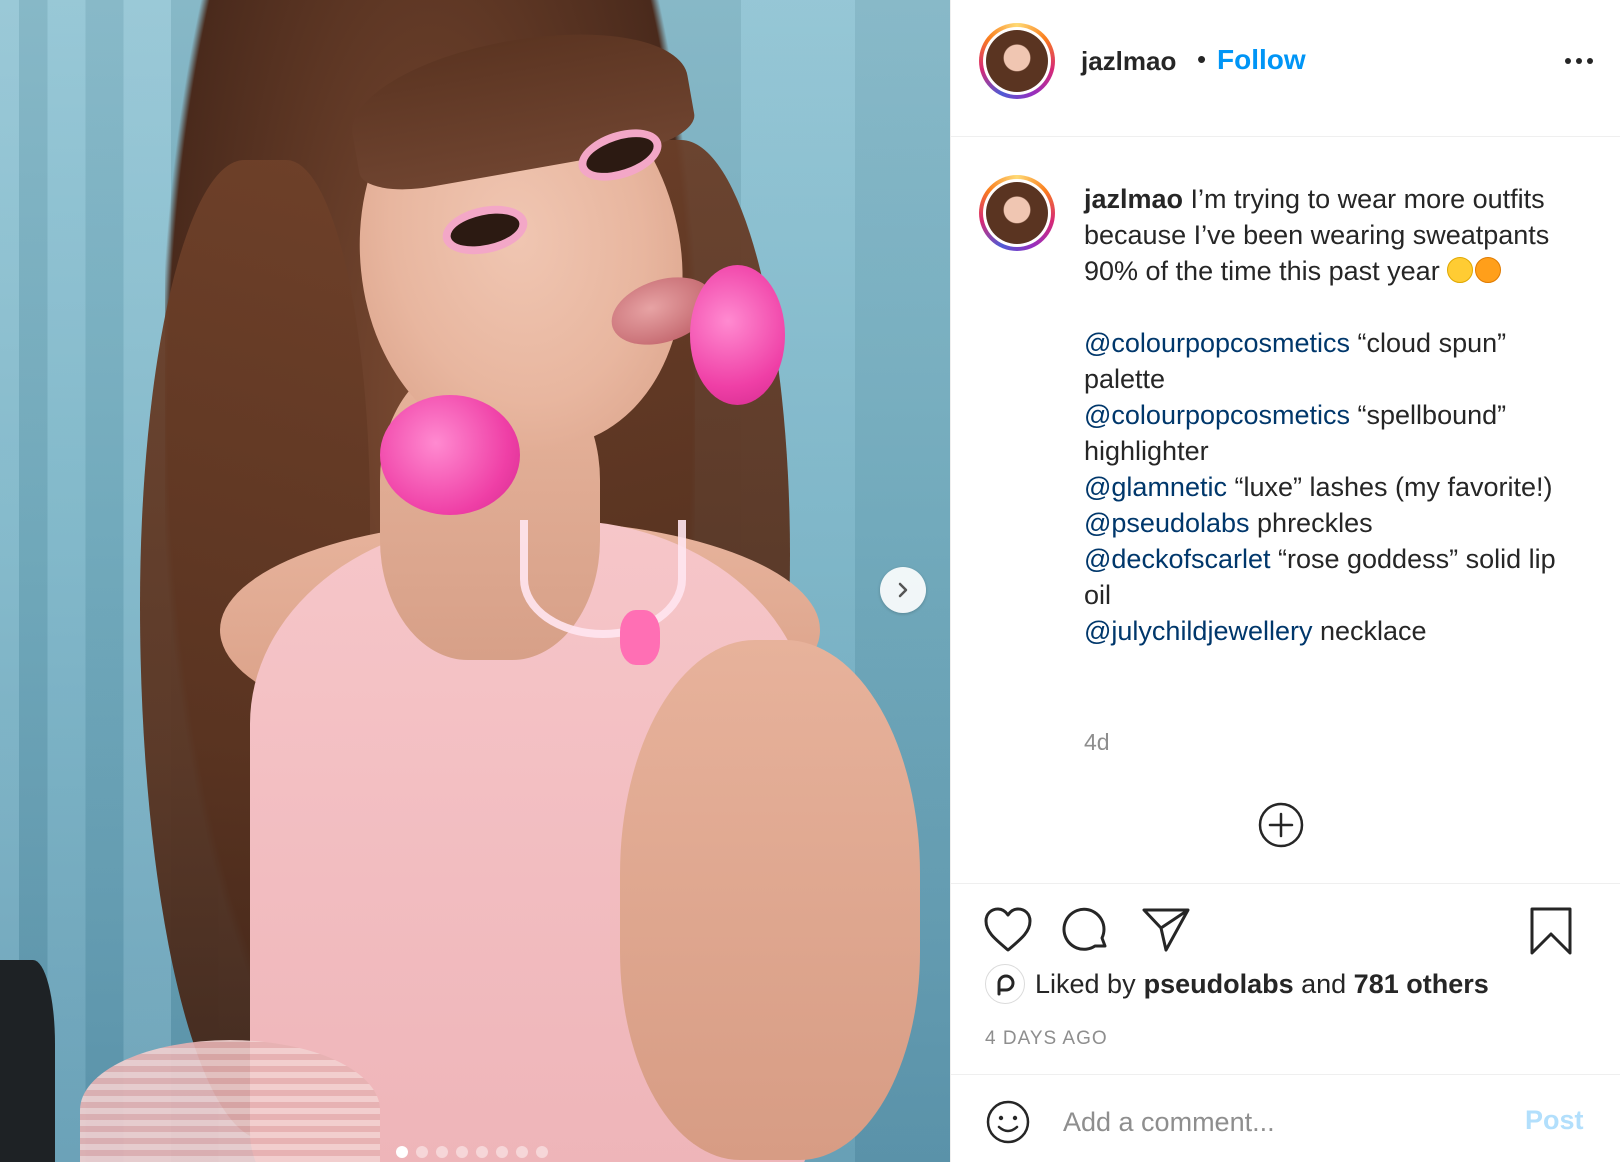 This screenshot has width=1620, height=1163. I want to click on likes-prefix: Liked by, so click(1085, 983).